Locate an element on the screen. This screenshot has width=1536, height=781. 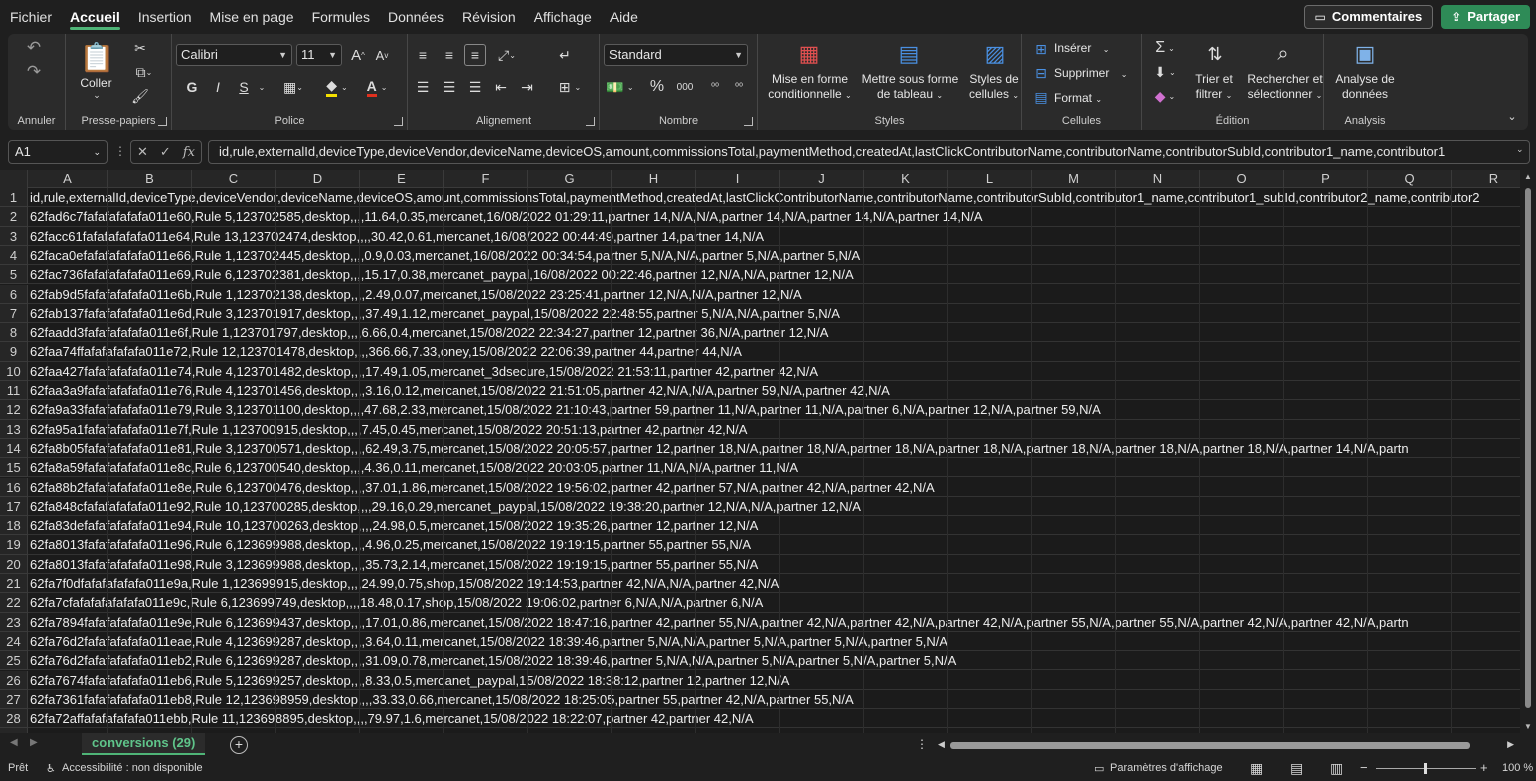
comments-button: ▭ Commentaires is located at coordinates (1368, 17).